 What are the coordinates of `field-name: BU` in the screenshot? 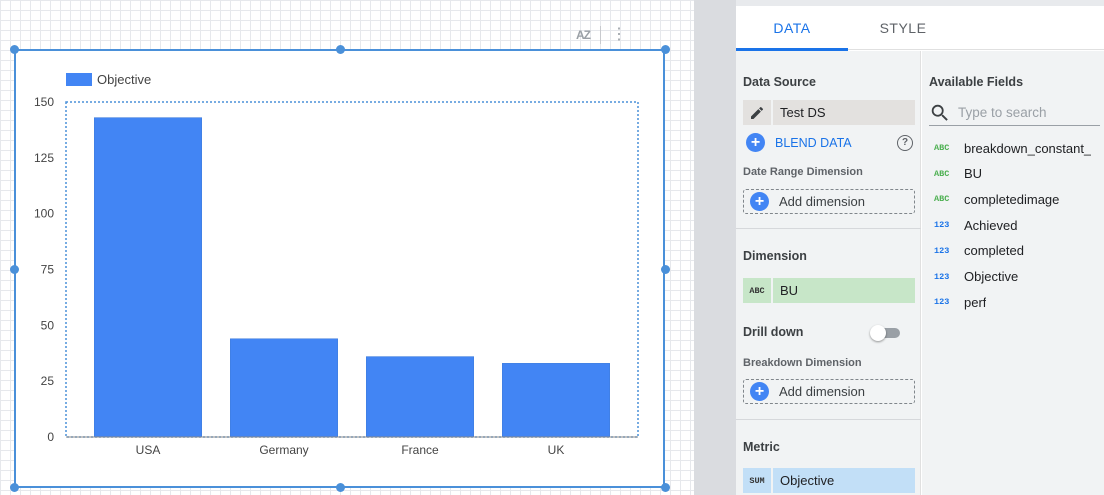 It's located at (973, 174).